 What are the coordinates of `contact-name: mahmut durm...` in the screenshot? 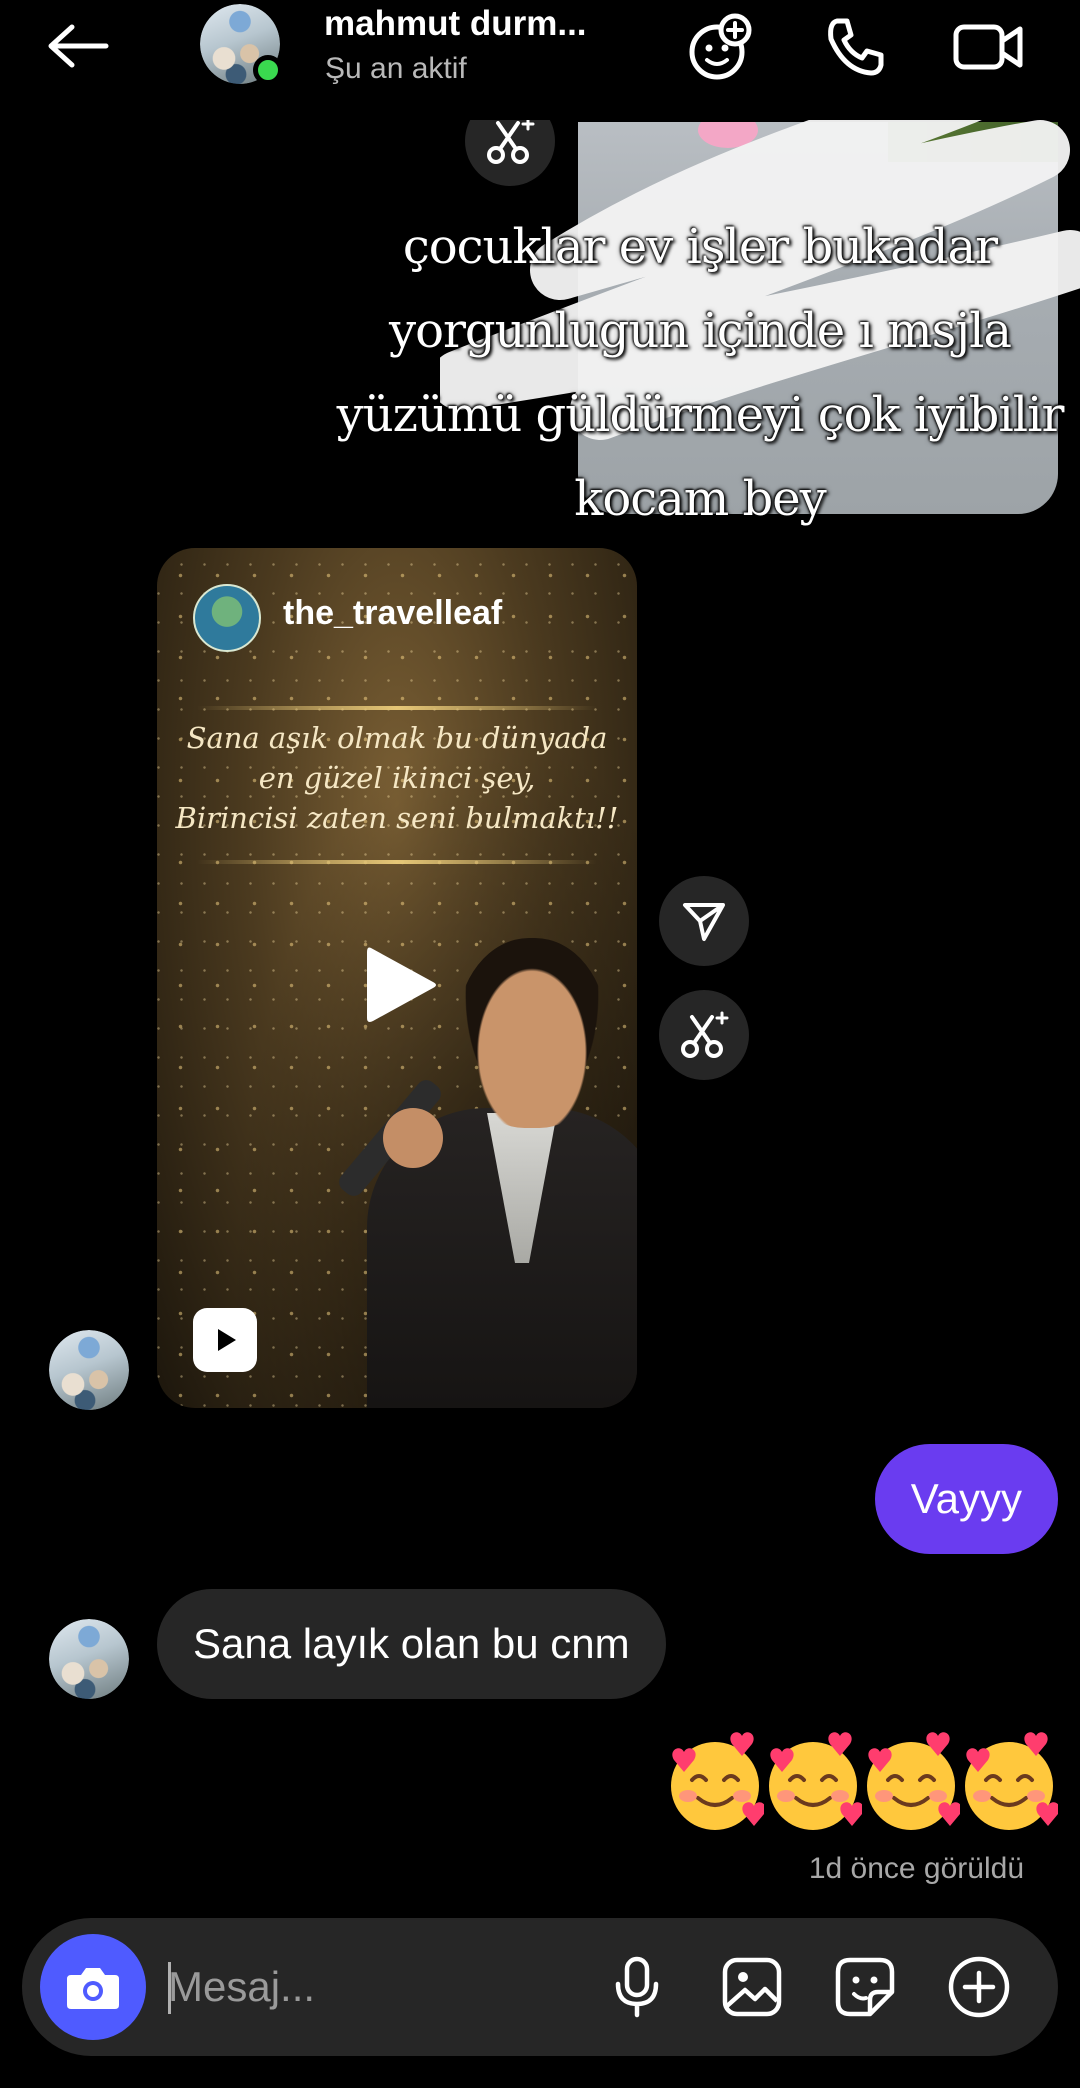 It's located at (455, 24).